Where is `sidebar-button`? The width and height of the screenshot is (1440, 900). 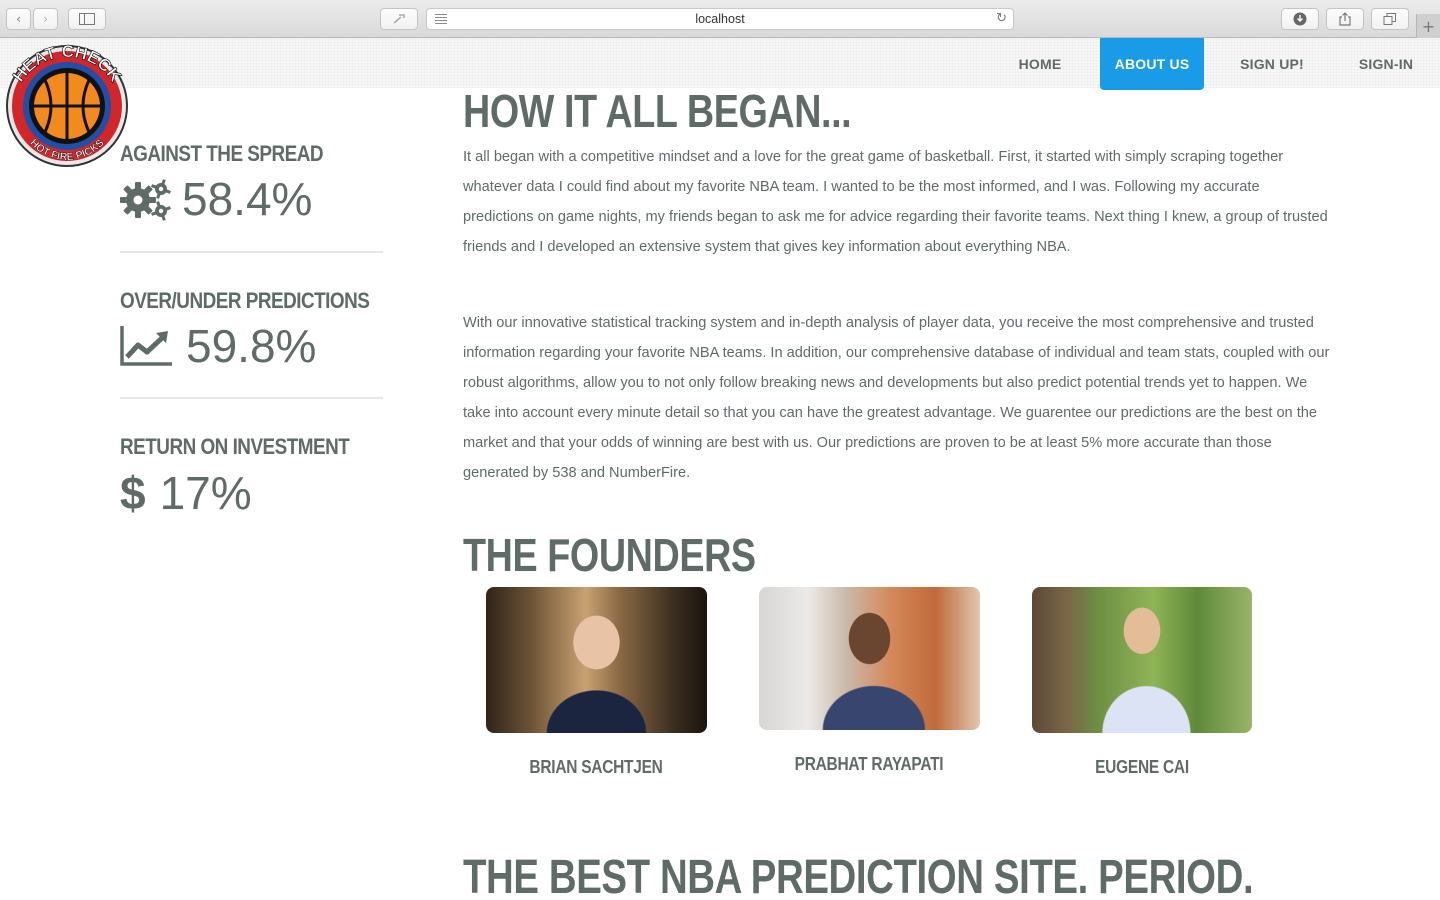
sidebar-button is located at coordinates (87, 19).